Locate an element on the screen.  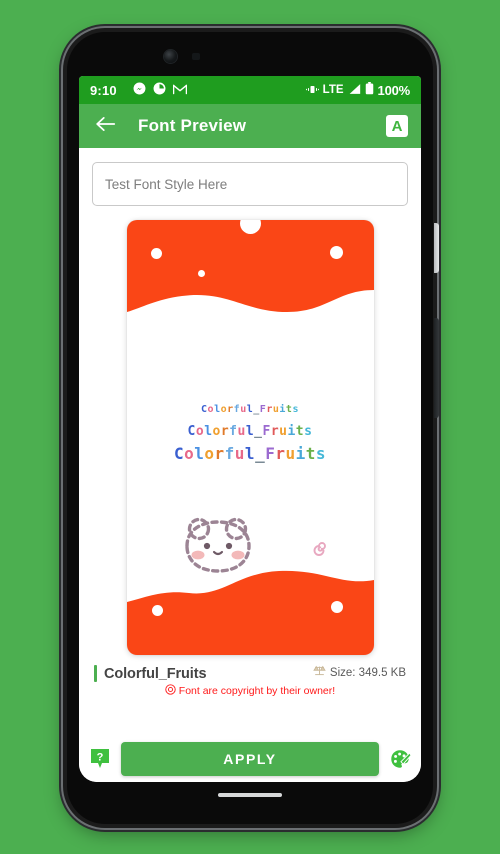
help-tooltip-icon: ? is located at coordinates (100, 759).